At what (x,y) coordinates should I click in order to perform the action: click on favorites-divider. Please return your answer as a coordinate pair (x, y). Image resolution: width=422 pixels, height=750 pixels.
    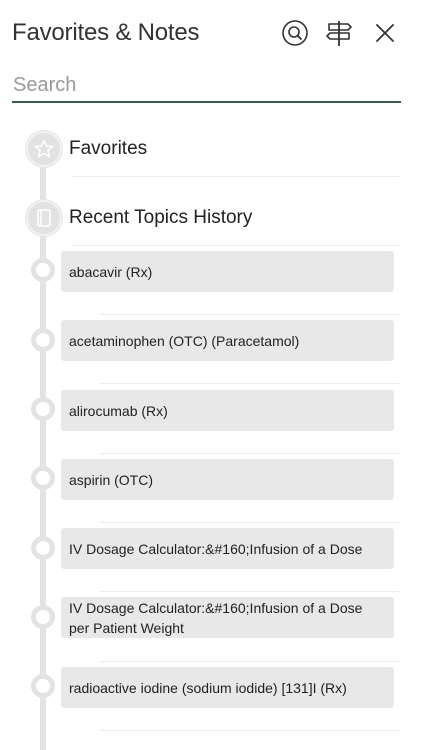
    Looking at the image, I should click on (235, 176).